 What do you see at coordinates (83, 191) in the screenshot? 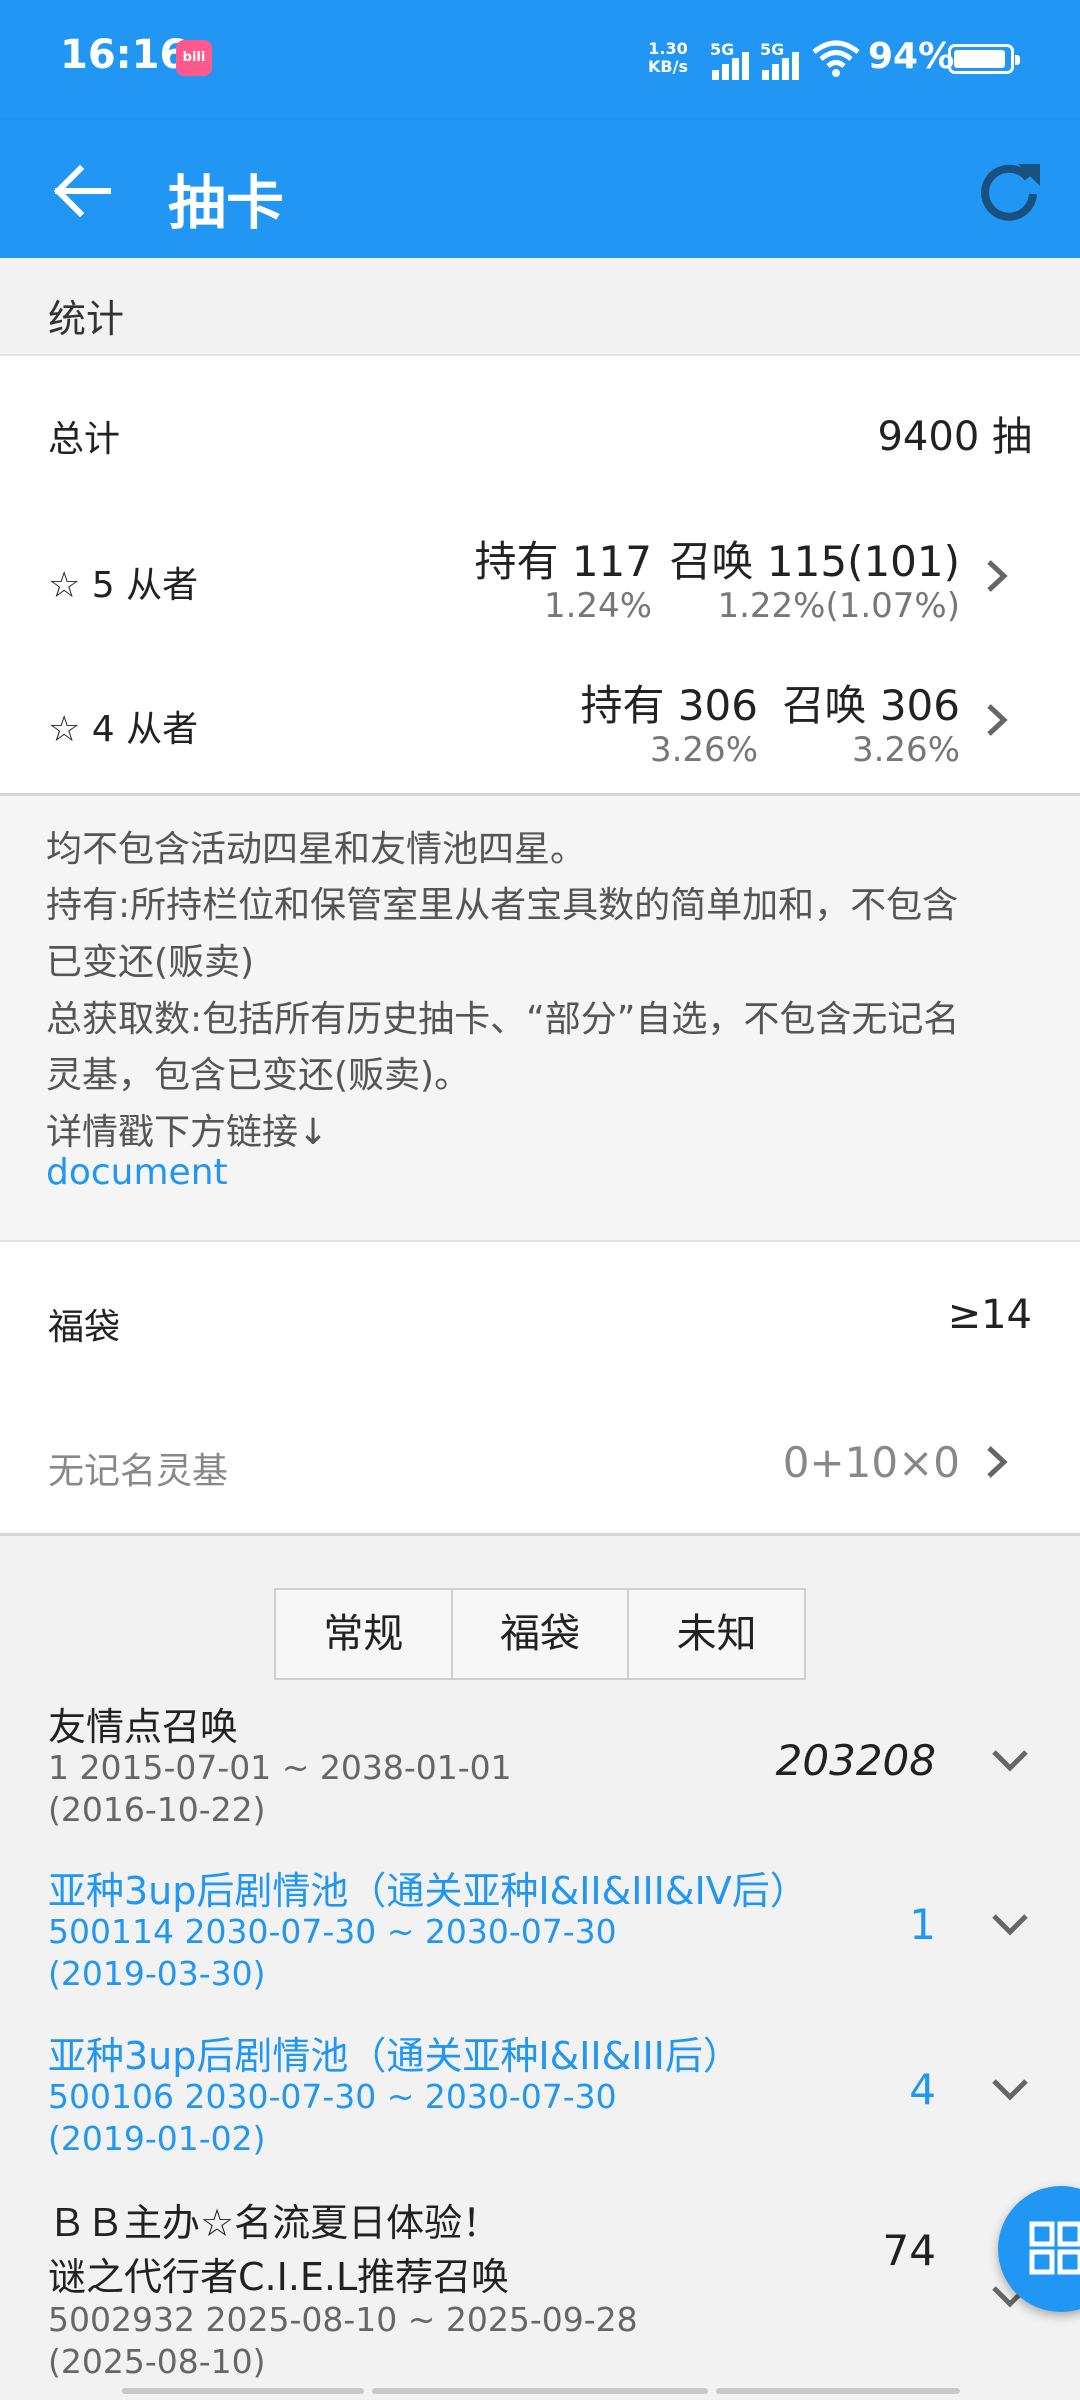
I see `arrow-left-icon` at bounding box center [83, 191].